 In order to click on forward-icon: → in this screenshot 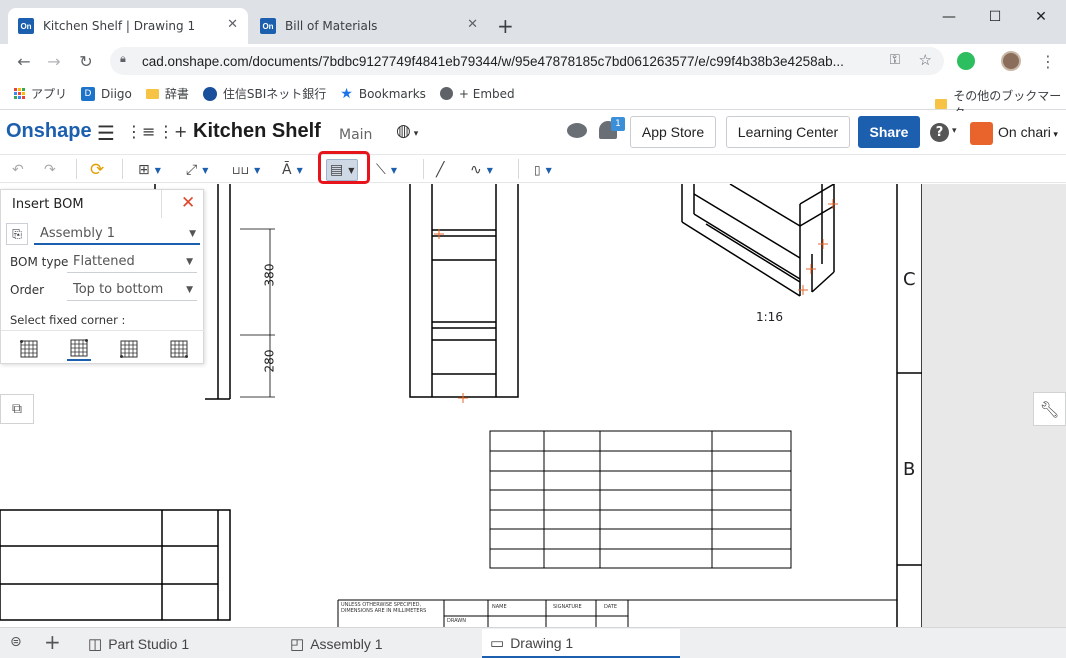, I will do `click(54, 61)`.